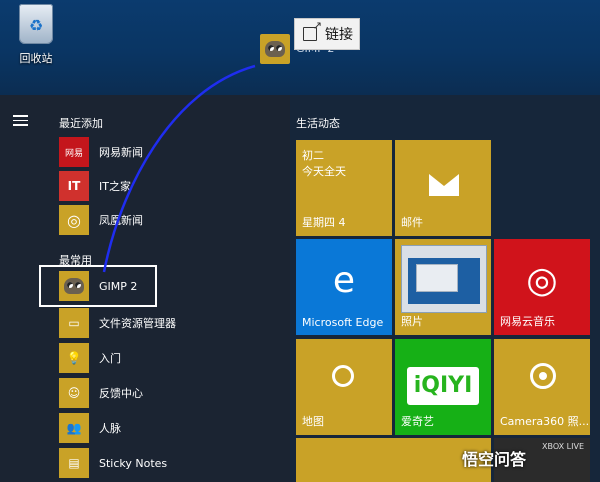  I want to click on edge-tile: e Microsoft Edge, so click(344, 287).